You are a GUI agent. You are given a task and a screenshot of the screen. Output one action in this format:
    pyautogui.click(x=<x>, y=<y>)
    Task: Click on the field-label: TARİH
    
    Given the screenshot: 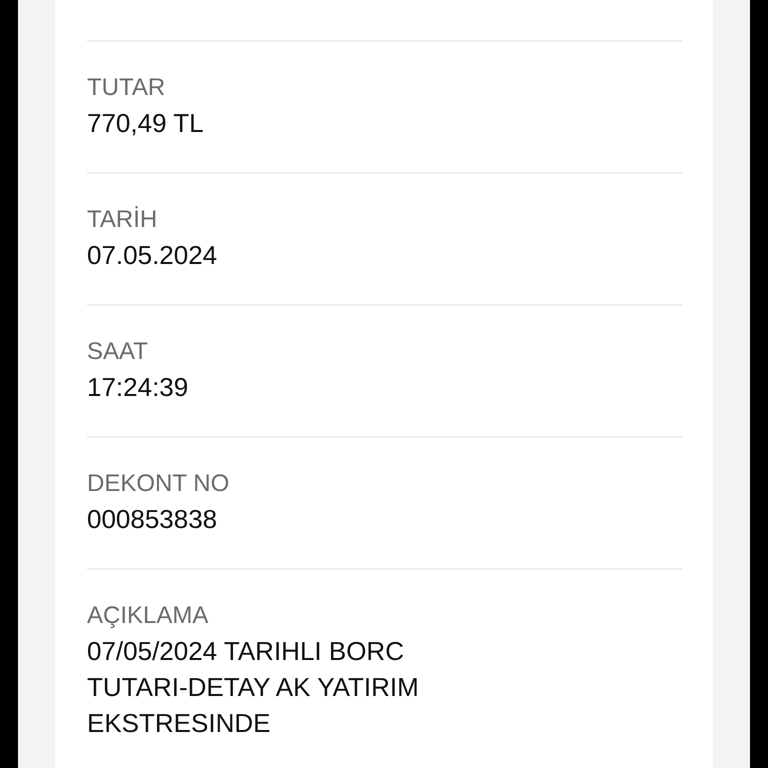 What is the action you would take?
    pyautogui.click(x=122, y=220)
    